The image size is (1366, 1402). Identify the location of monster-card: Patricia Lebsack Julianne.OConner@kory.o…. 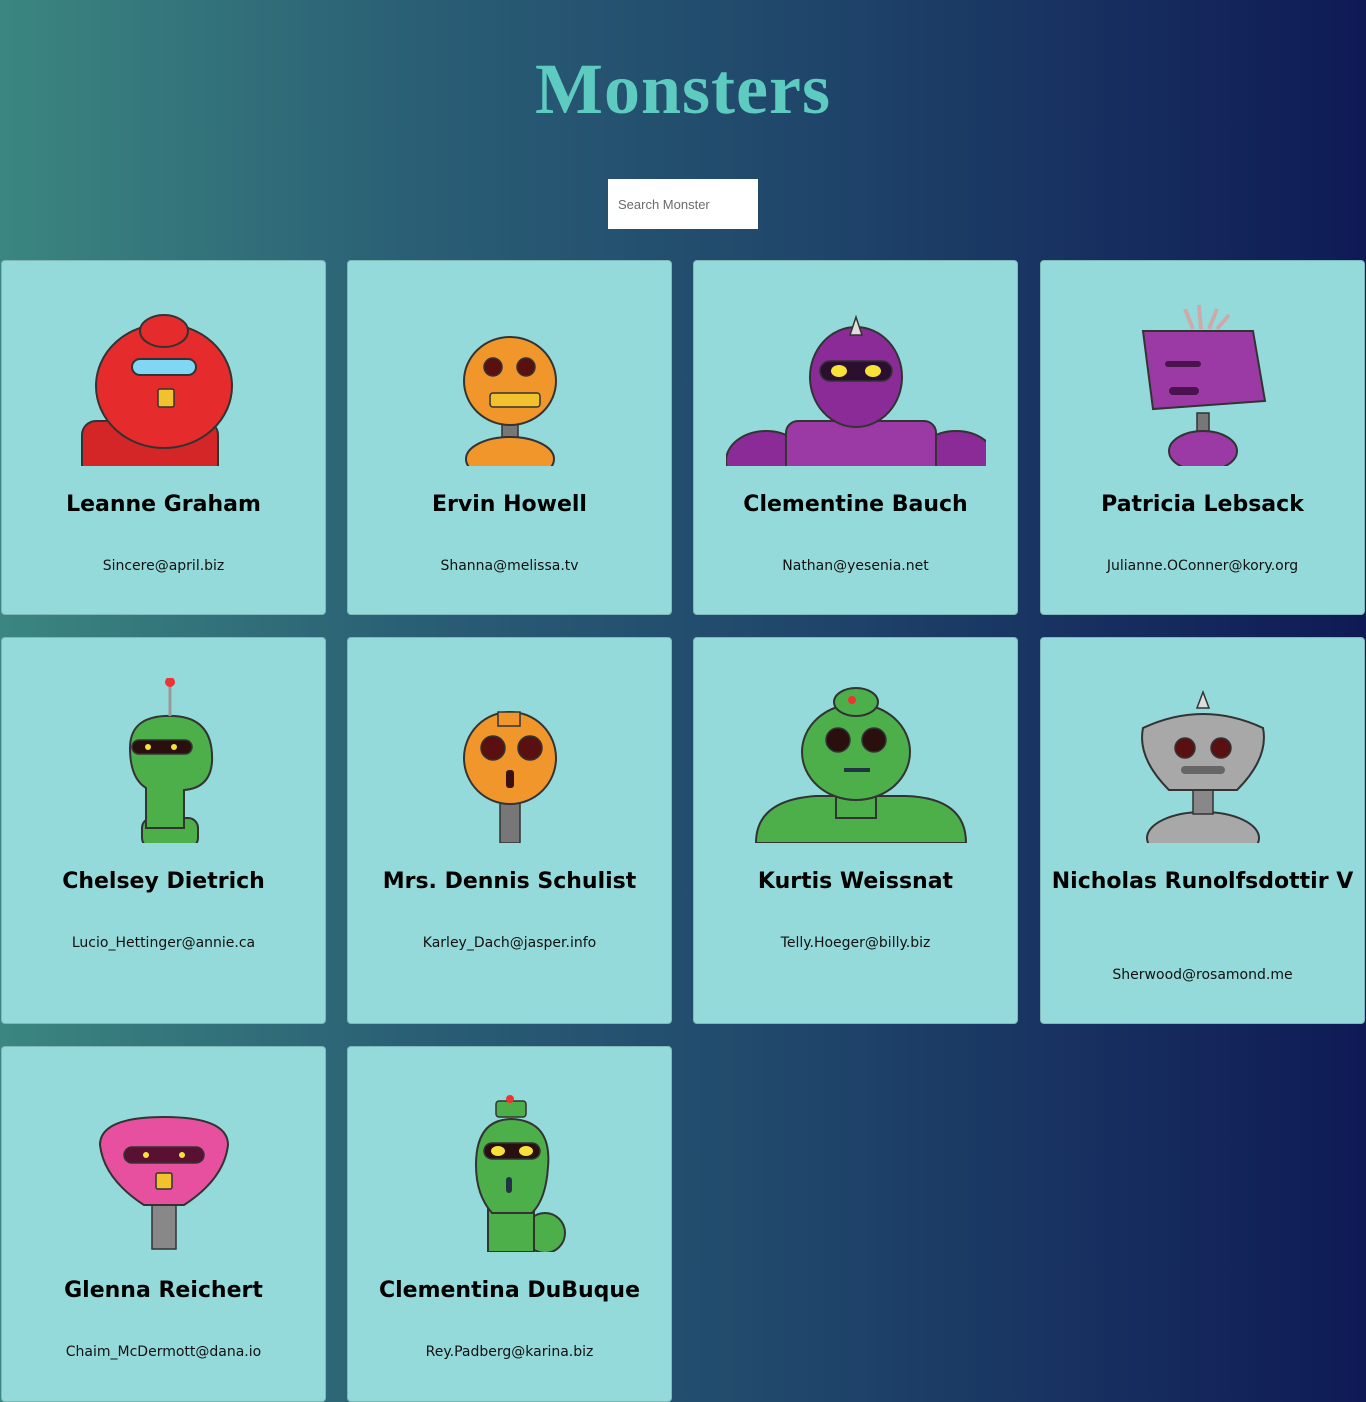
(1202, 437).